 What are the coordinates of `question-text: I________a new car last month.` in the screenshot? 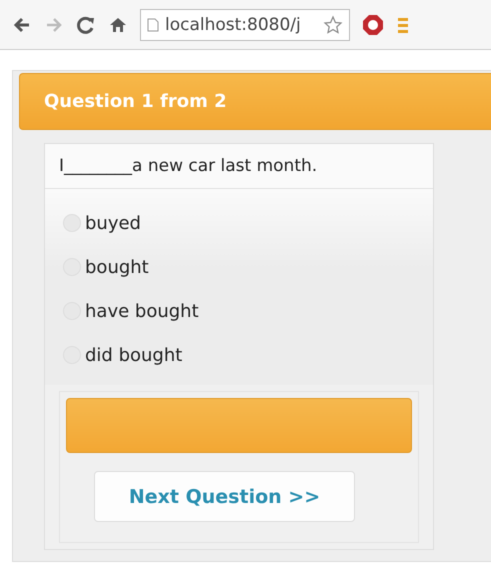 It's located at (239, 166).